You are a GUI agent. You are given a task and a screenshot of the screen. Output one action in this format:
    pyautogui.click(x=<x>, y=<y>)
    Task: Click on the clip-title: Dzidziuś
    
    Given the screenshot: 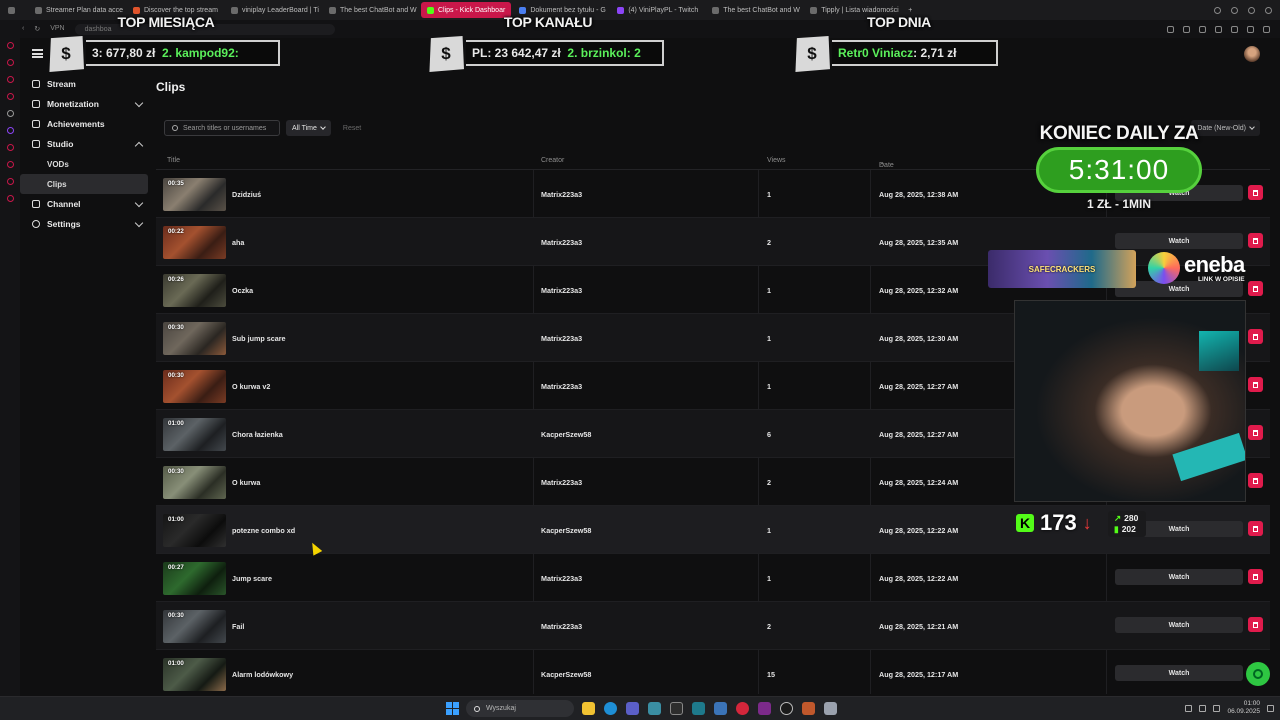 What is the action you would take?
    pyautogui.click(x=246, y=194)
    